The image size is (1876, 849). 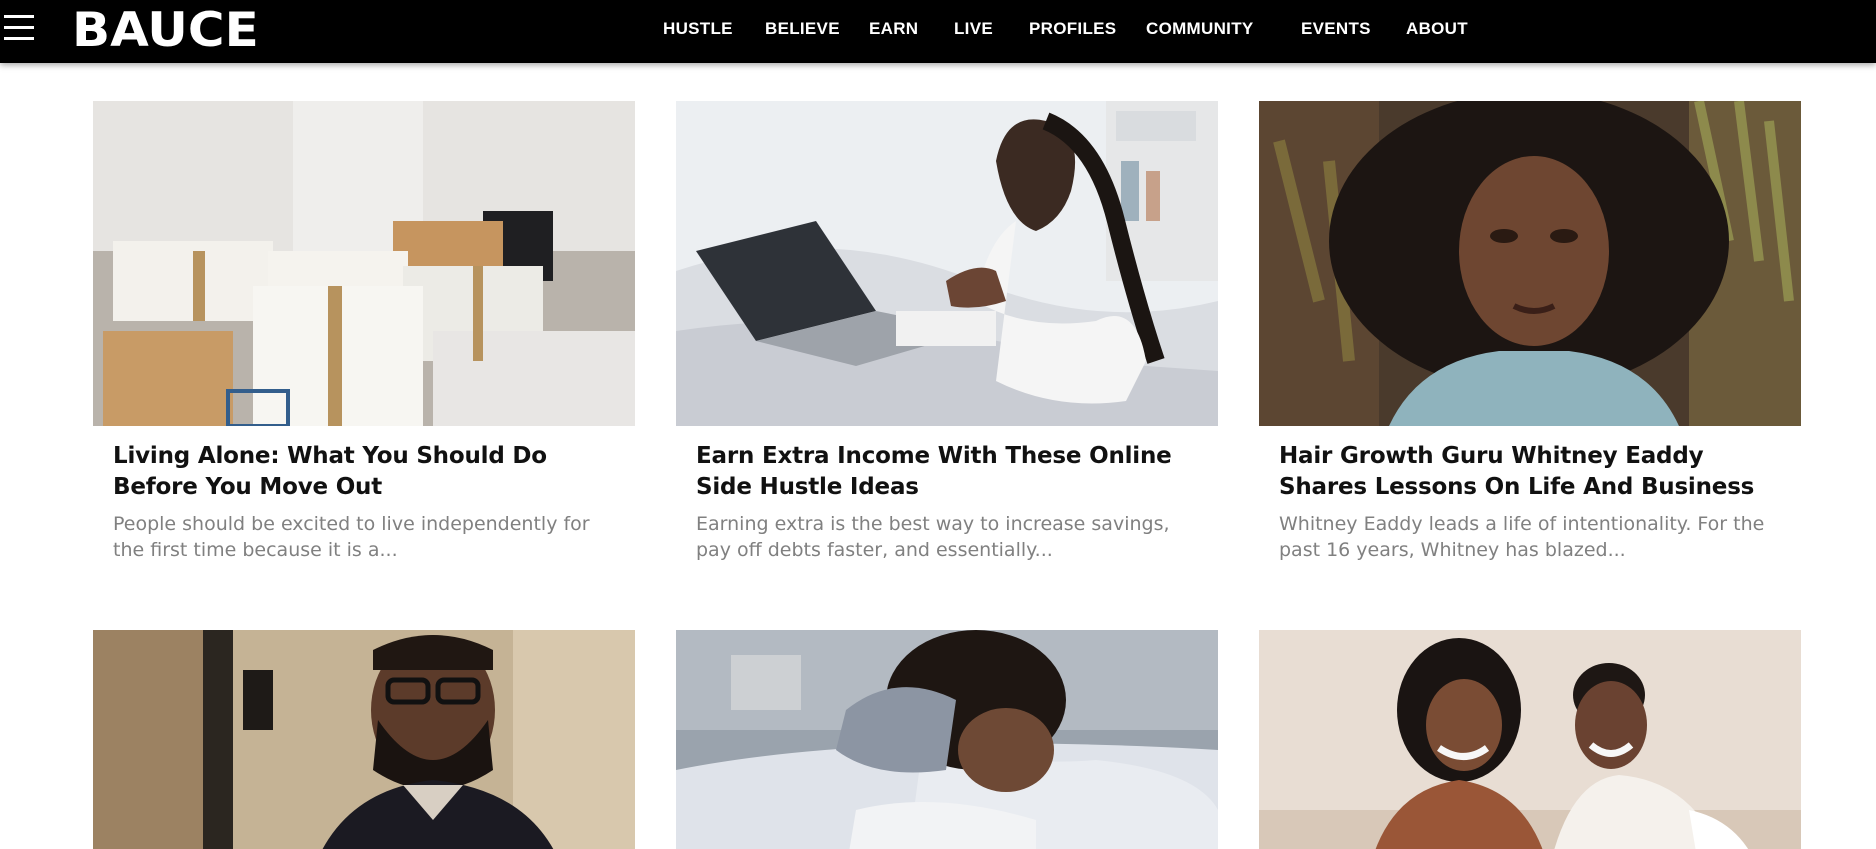 I want to click on article-image-woman-laptop, so click(x=947, y=263).